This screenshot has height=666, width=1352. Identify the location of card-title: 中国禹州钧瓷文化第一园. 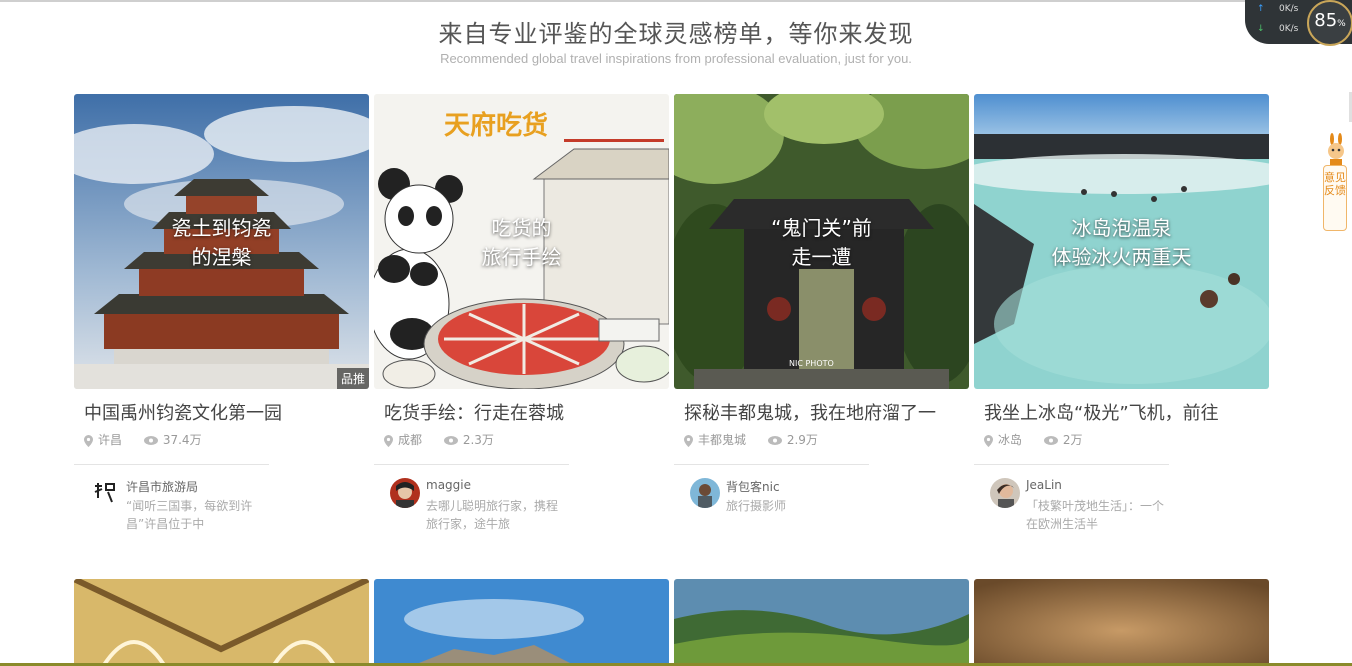
(224, 412).